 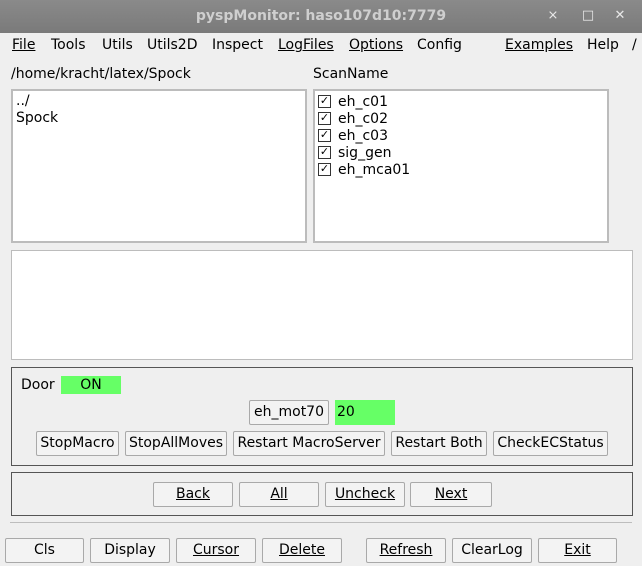 What do you see at coordinates (461, 169) in the screenshot?
I see `list-item: ✓ eh_mca01` at bounding box center [461, 169].